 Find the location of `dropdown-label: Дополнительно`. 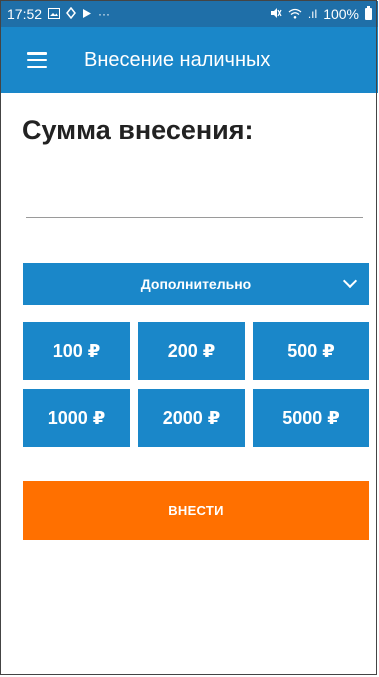

dropdown-label: Дополнительно is located at coordinates (196, 284).